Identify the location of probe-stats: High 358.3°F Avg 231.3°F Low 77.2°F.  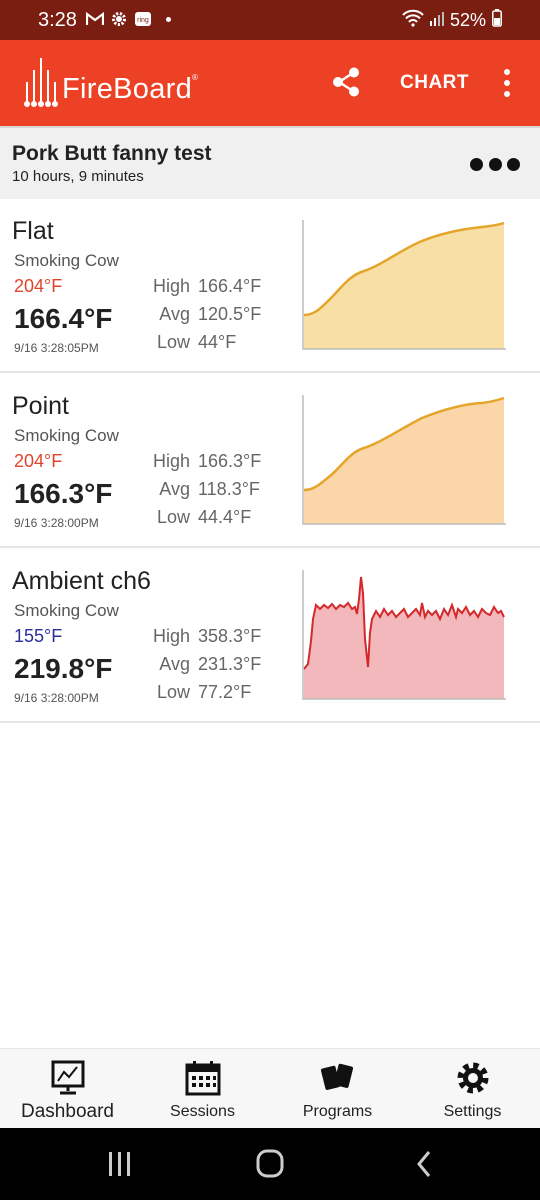
(205, 667).